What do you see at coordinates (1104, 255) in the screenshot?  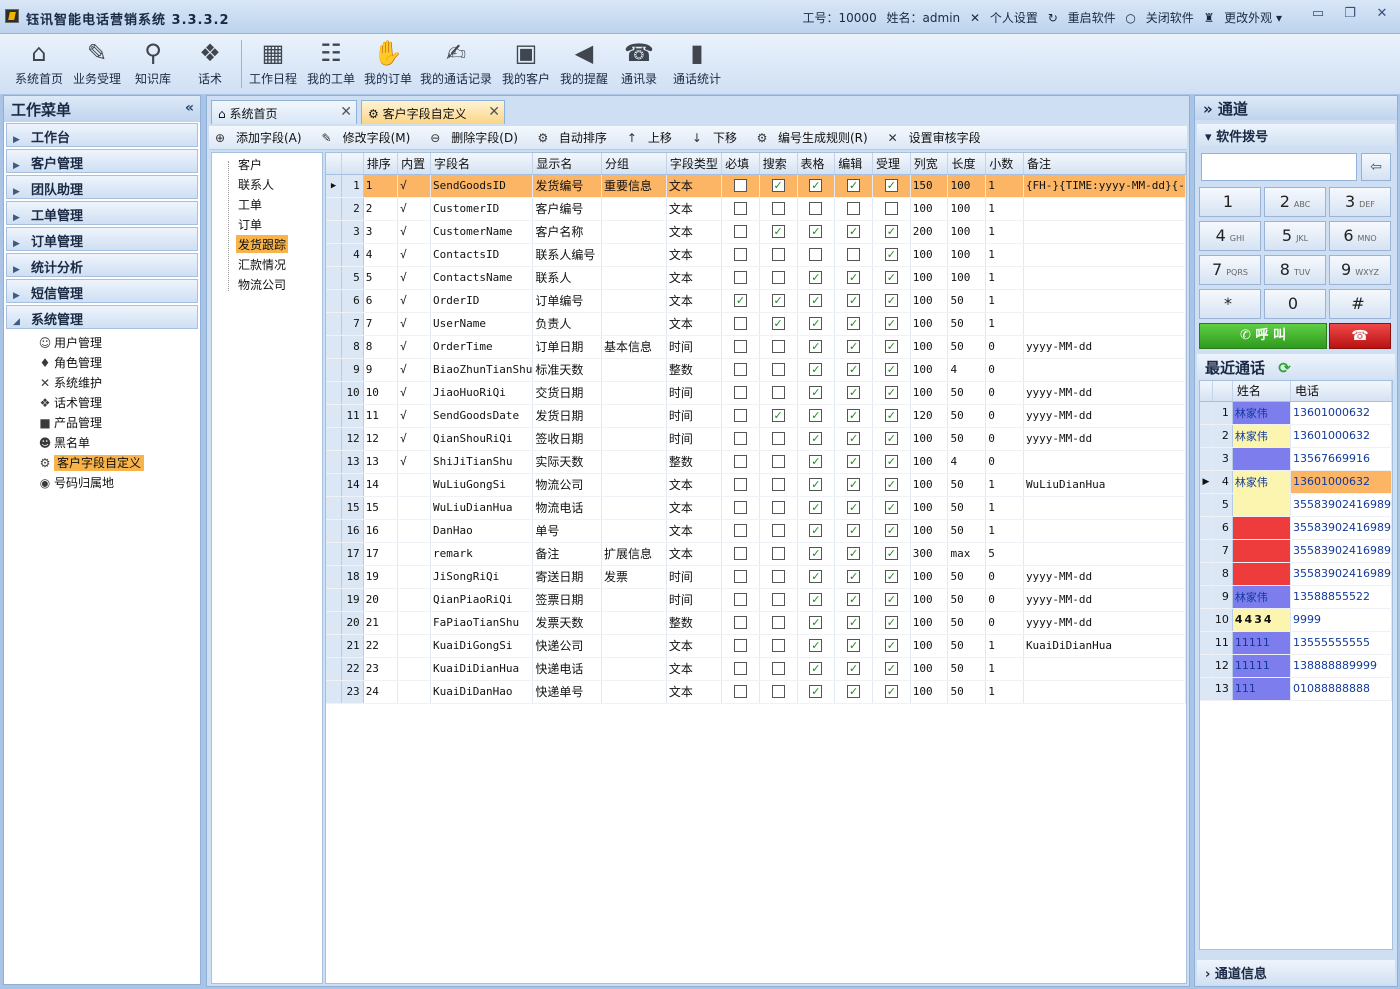 I see `cell-note` at bounding box center [1104, 255].